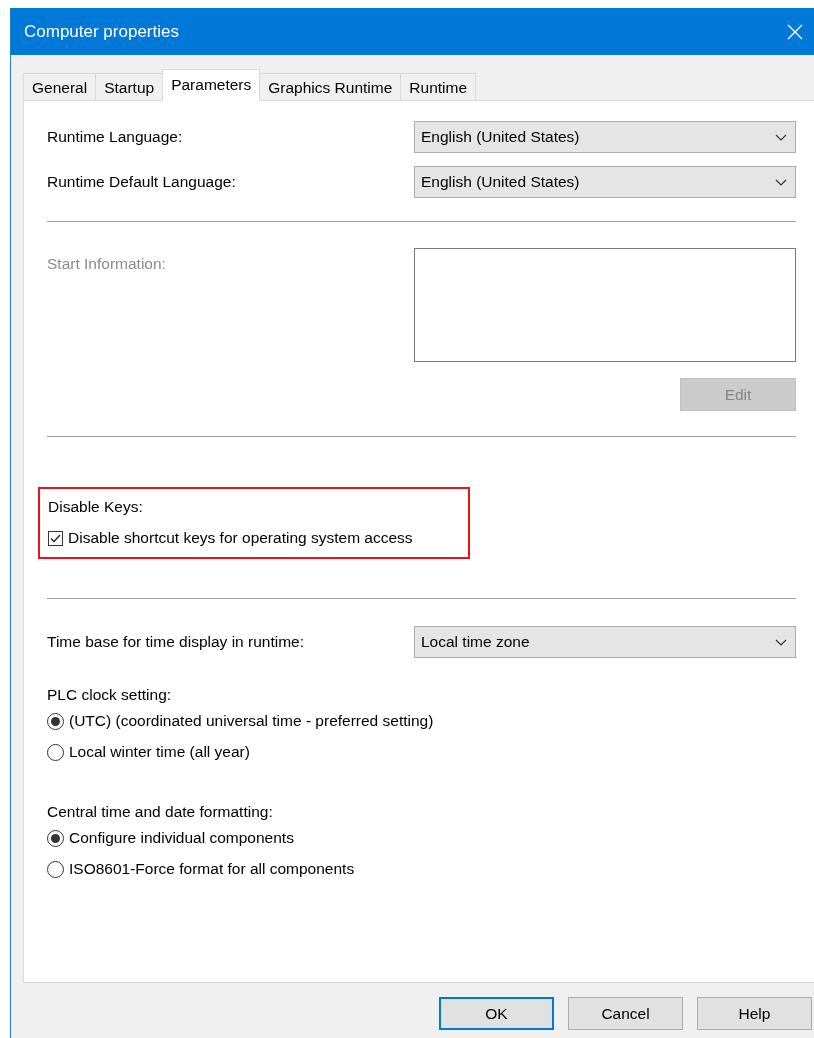 The image size is (814, 1038). I want to click on tab: Parameters, so click(211, 85).